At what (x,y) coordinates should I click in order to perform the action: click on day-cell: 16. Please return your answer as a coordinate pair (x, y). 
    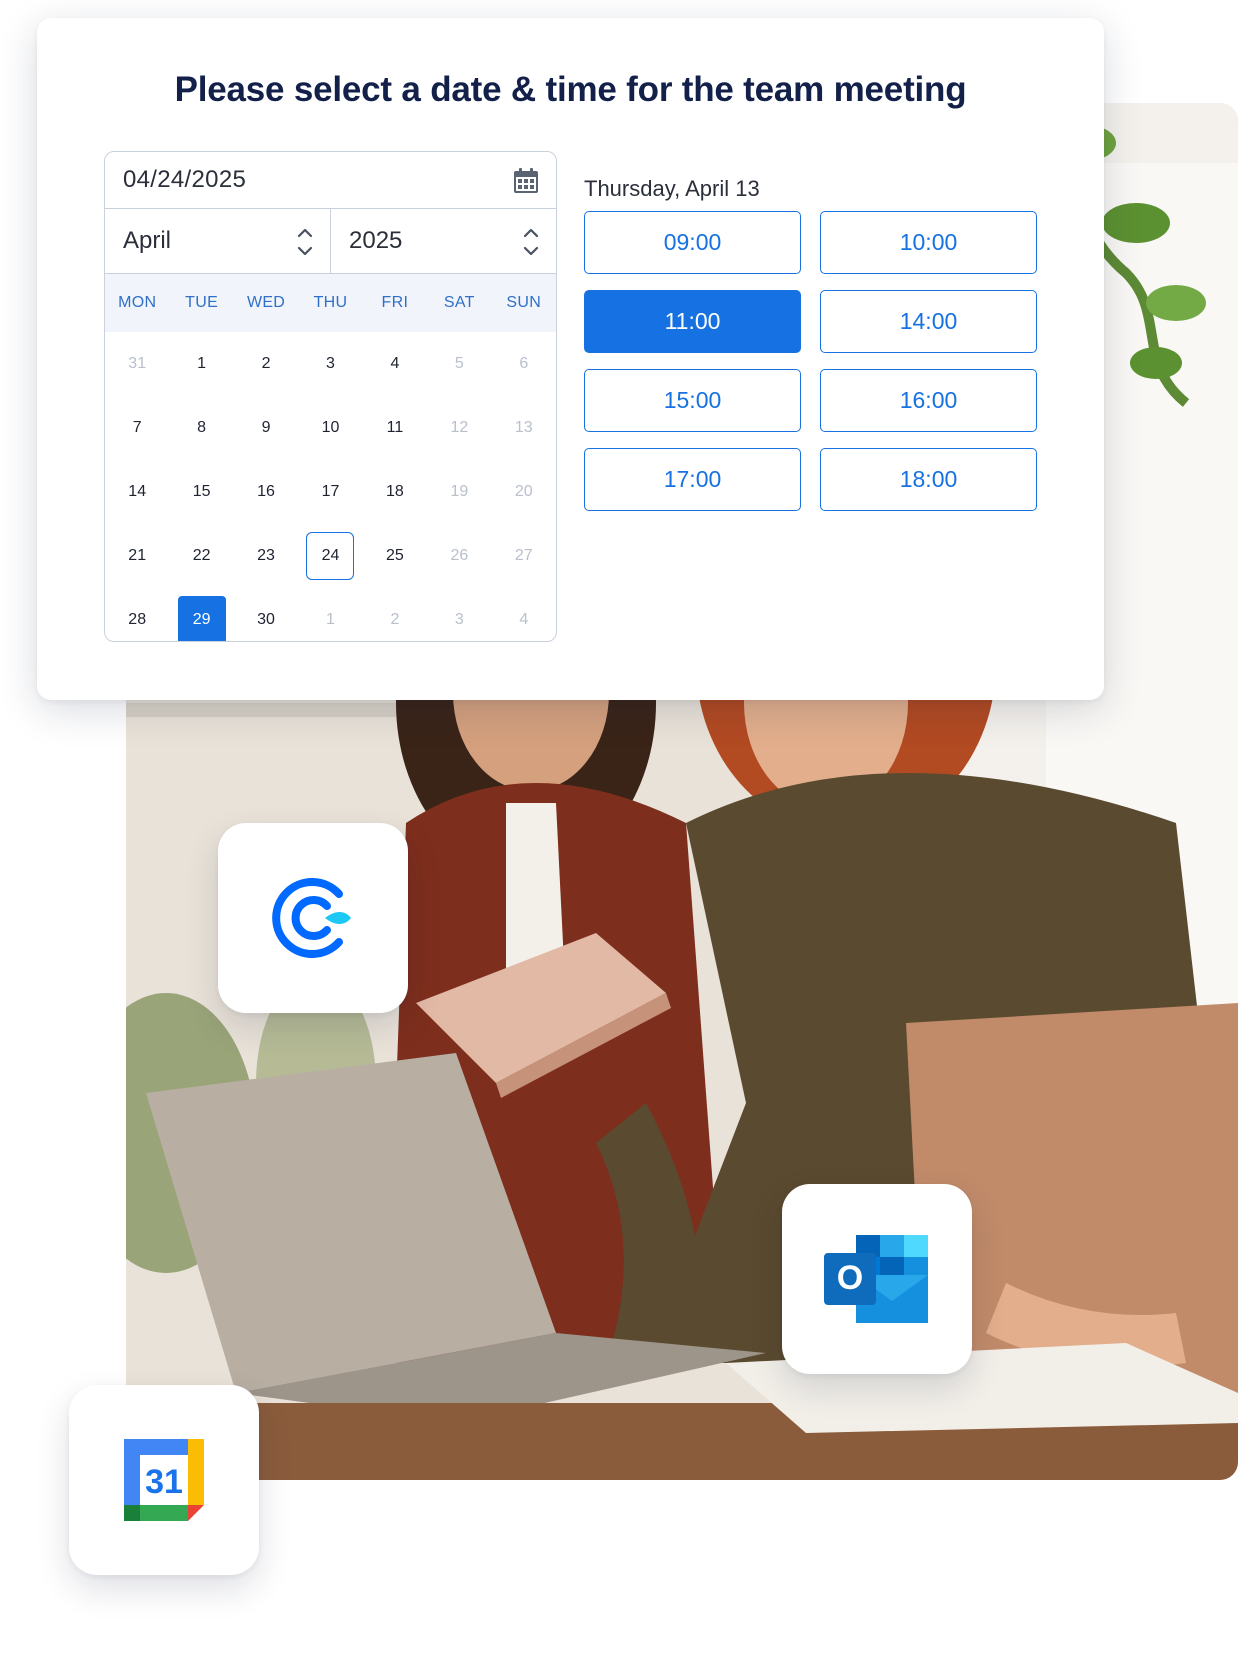
    Looking at the image, I should click on (266, 492).